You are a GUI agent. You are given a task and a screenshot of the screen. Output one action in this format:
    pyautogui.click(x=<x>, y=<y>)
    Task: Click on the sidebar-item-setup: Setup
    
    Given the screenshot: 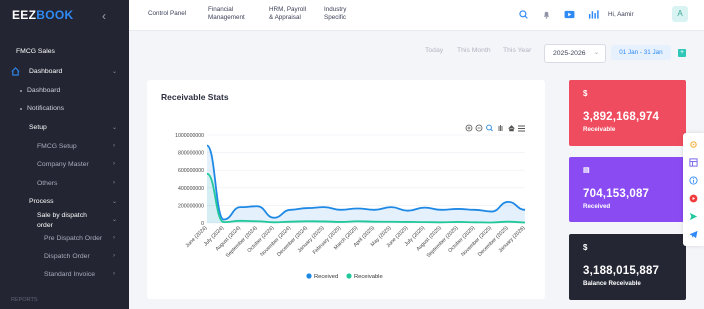 What is the action you would take?
    pyautogui.click(x=38, y=127)
    